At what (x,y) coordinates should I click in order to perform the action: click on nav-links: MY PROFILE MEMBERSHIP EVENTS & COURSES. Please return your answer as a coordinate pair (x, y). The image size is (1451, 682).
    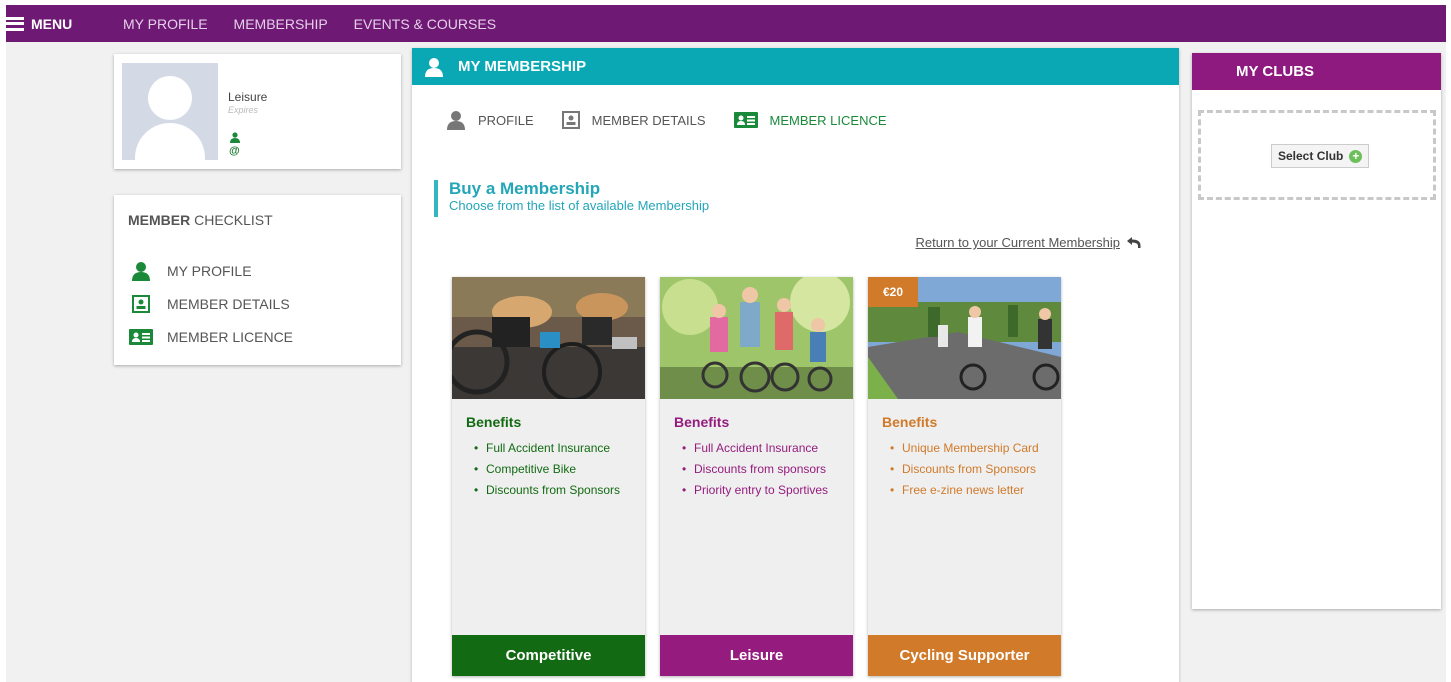
    Looking at the image, I should click on (322, 23).